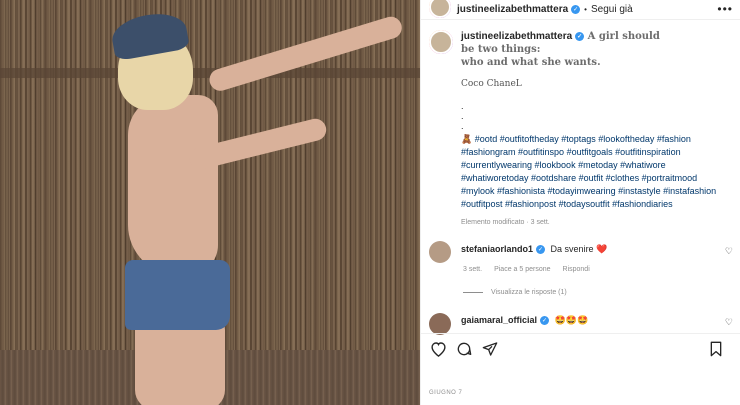 The image size is (740, 405). Describe the element at coordinates (438, 349) in the screenshot. I see `heart-icon` at that location.